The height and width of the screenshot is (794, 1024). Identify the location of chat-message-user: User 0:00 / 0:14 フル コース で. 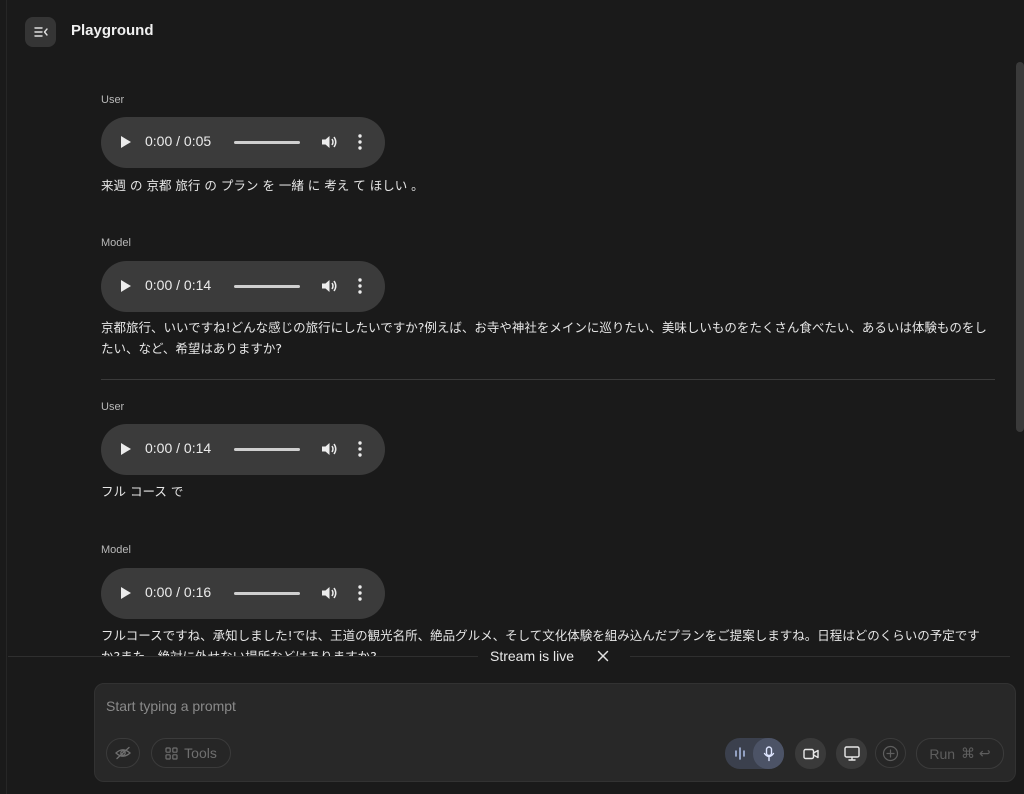
(549, 450).